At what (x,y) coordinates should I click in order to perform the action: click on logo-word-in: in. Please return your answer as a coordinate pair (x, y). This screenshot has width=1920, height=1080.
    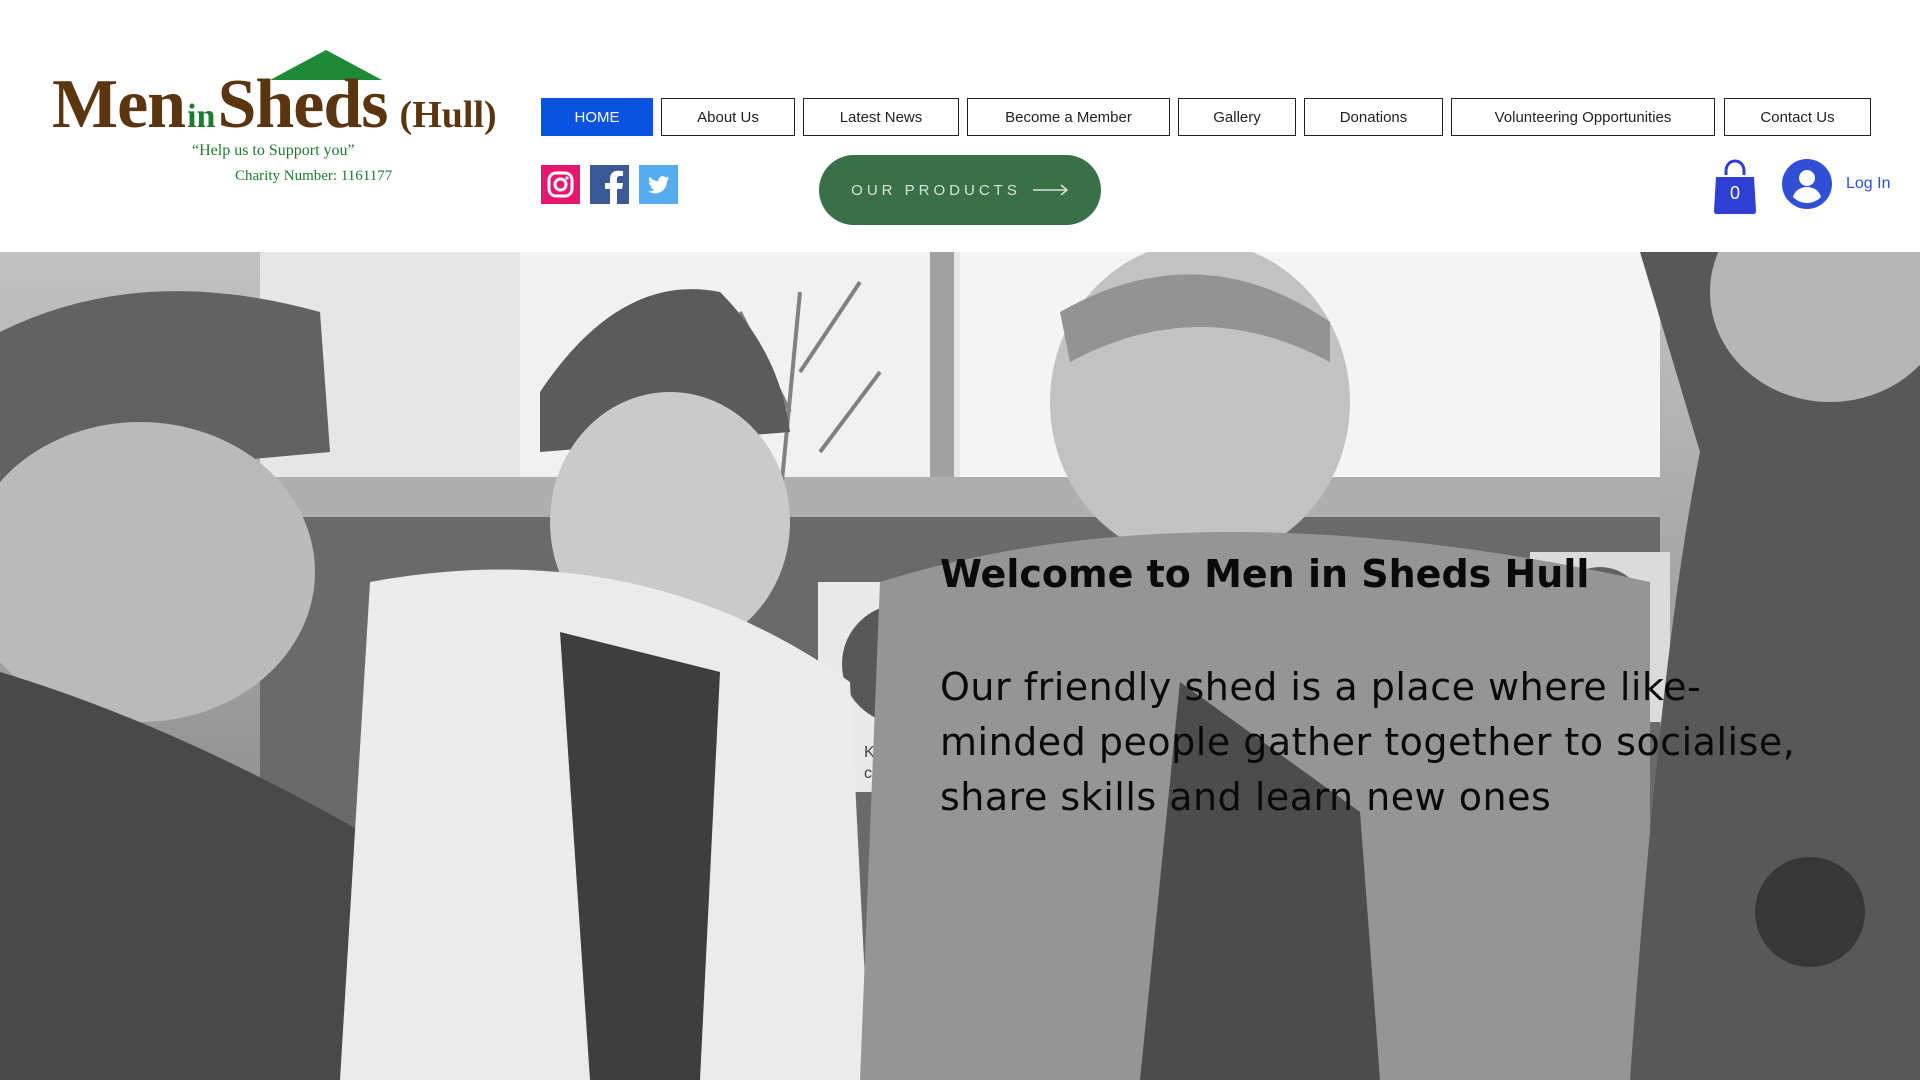
    Looking at the image, I should click on (201, 116).